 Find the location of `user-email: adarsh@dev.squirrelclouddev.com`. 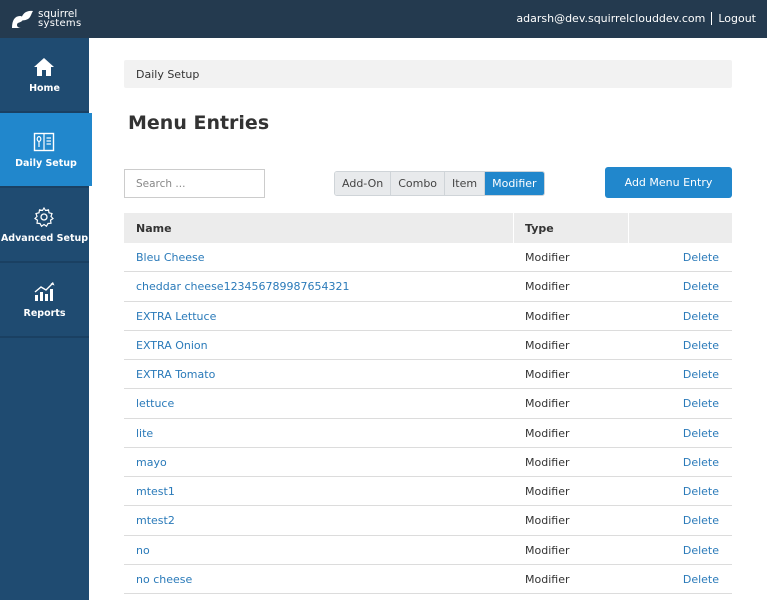

user-email: adarsh@dev.squirrelclouddev.com is located at coordinates (611, 18).